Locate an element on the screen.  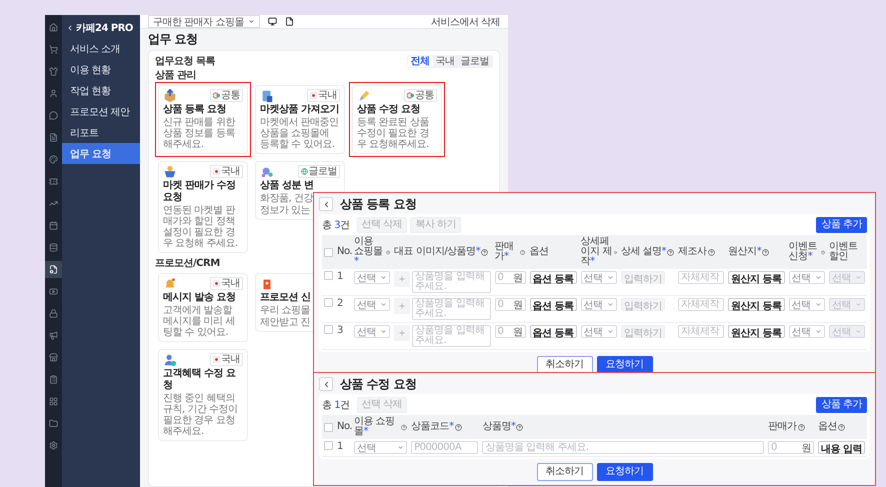
card-description: 신규 판매를 위한 상품 정보를 등록해주세요. is located at coordinates (199, 133).